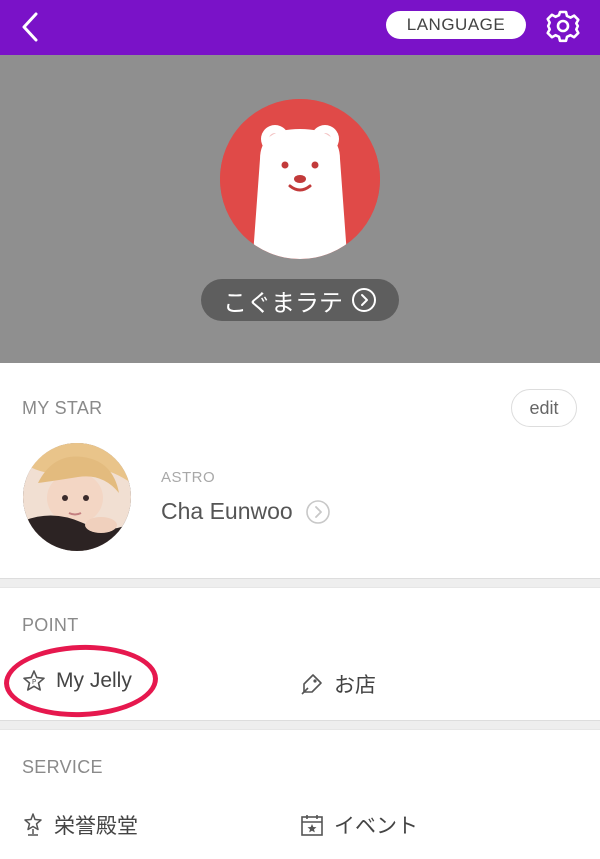  I want to click on profile-nickname: こぐまラテ, so click(283, 302).